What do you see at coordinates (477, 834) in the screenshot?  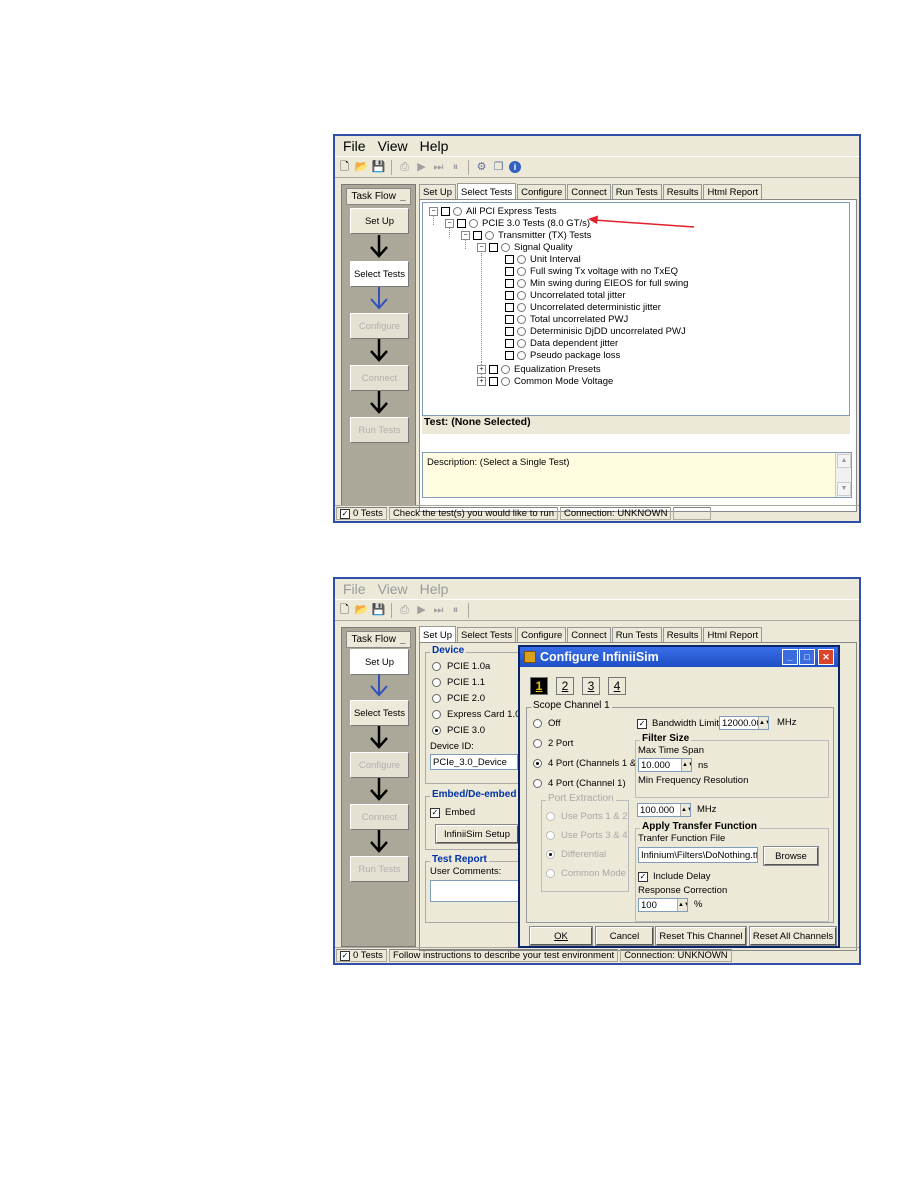 I see `infiniisim-setup-button: InfiniiSim Setup` at bounding box center [477, 834].